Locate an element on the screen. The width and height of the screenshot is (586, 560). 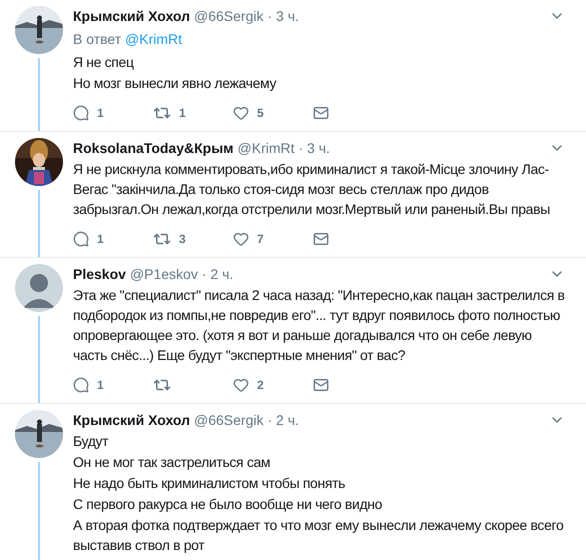
tweet-text: Не надо быть криминалистом чтобы понять is located at coordinates (209, 483).